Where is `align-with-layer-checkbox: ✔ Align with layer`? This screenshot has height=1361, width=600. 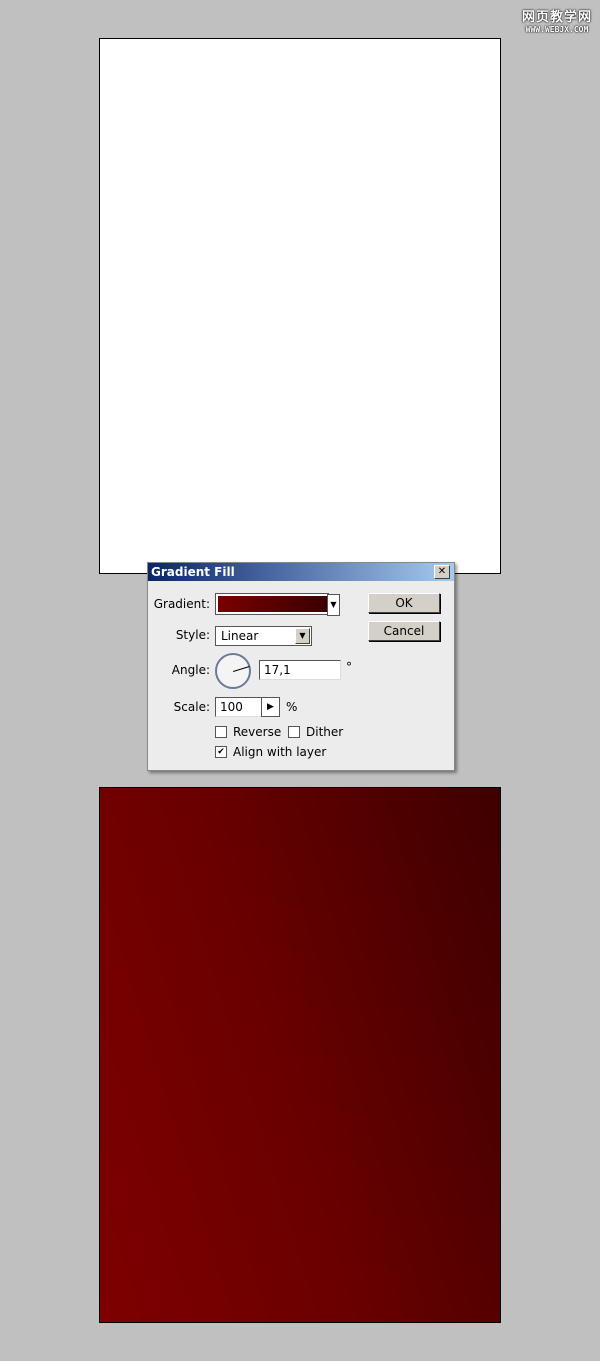
align-with-layer-checkbox: ✔ Align with layer is located at coordinates (270, 752).